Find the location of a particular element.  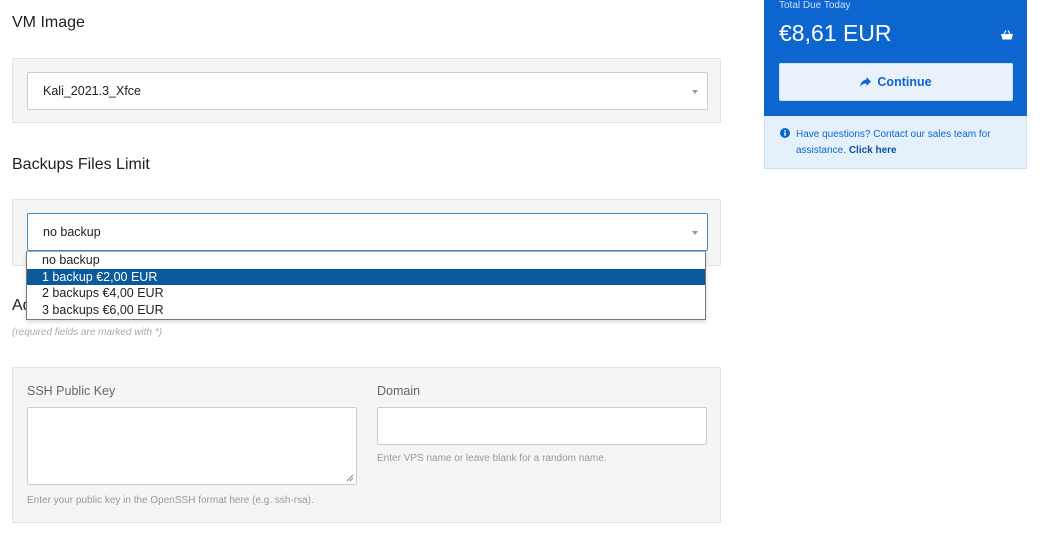

continue-button: Continue is located at coordinates (896, 82).